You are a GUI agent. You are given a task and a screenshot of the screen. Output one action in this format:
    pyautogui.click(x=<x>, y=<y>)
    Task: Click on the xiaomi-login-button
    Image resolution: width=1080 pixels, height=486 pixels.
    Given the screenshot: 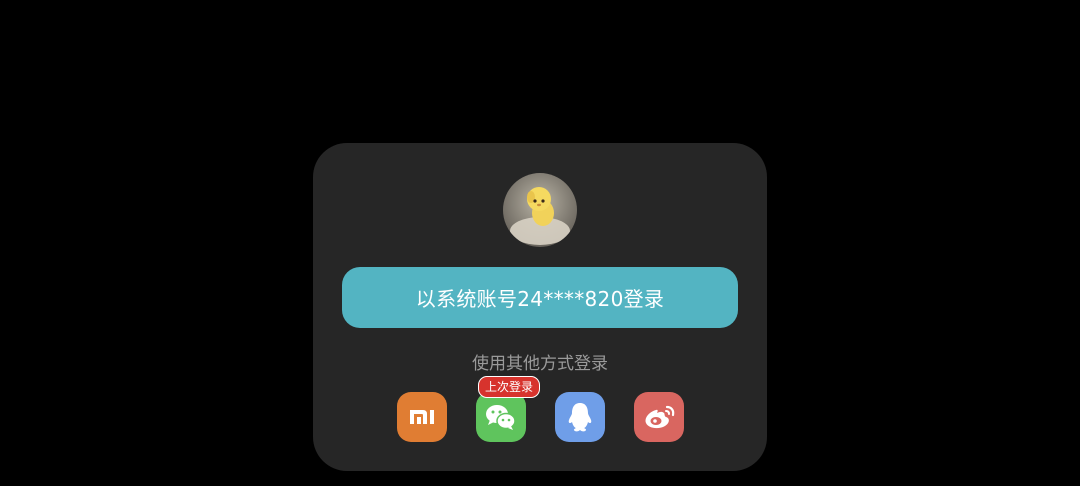 What is the action you would take?
    pyautogui.click(x=422, y=417)
    